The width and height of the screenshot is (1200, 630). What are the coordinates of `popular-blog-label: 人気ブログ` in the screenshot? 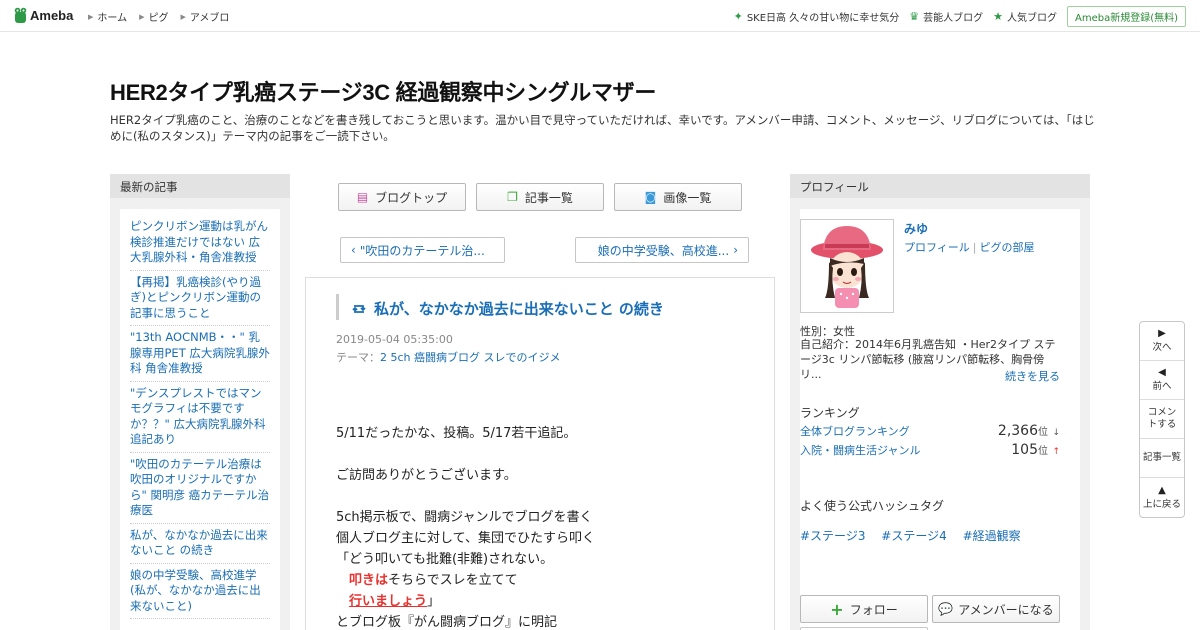 It's located at (1031, 18).